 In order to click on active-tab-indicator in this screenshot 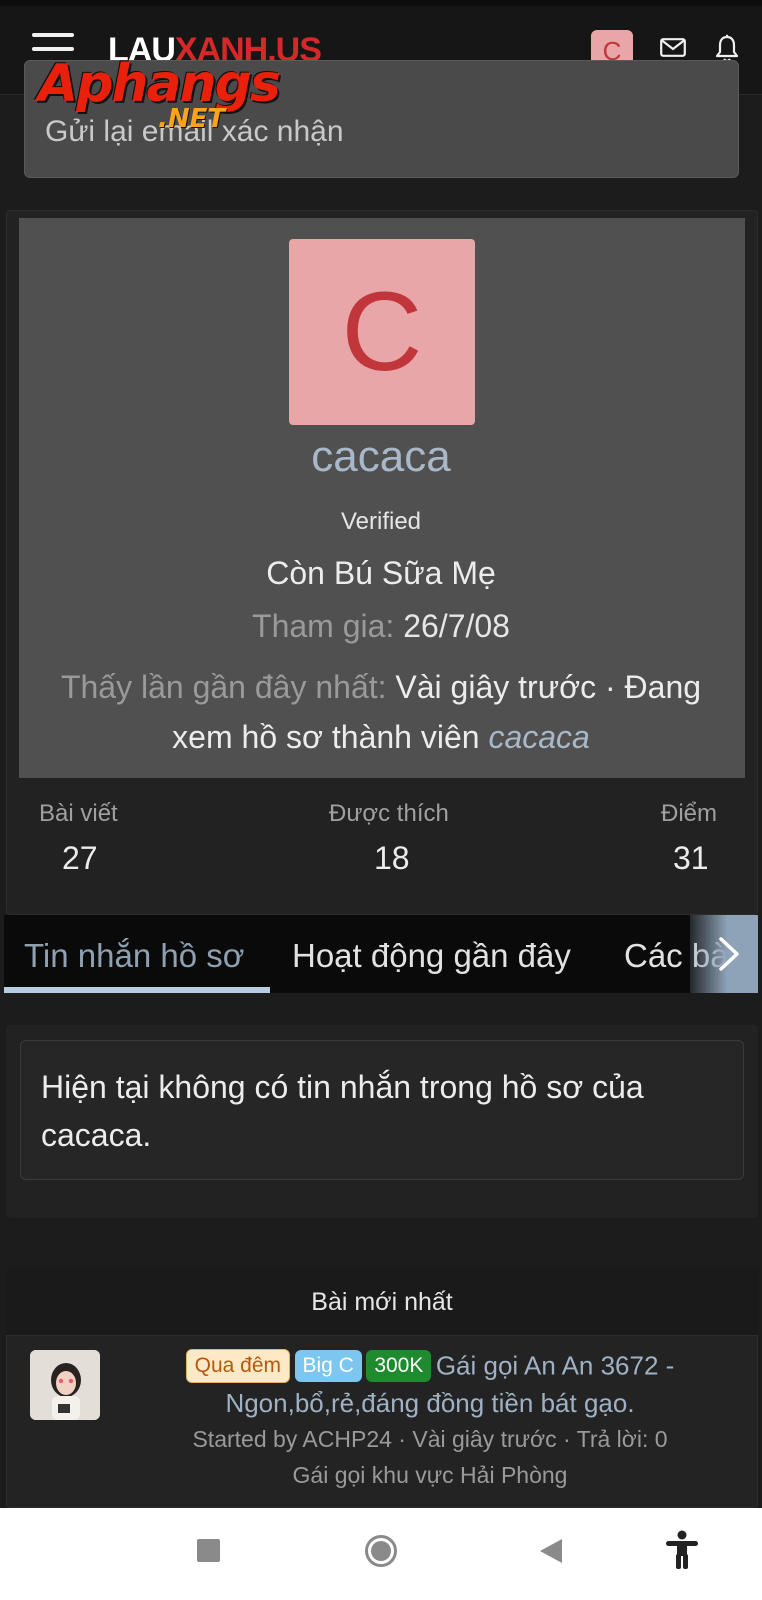, I will do `click(137, 990)`.